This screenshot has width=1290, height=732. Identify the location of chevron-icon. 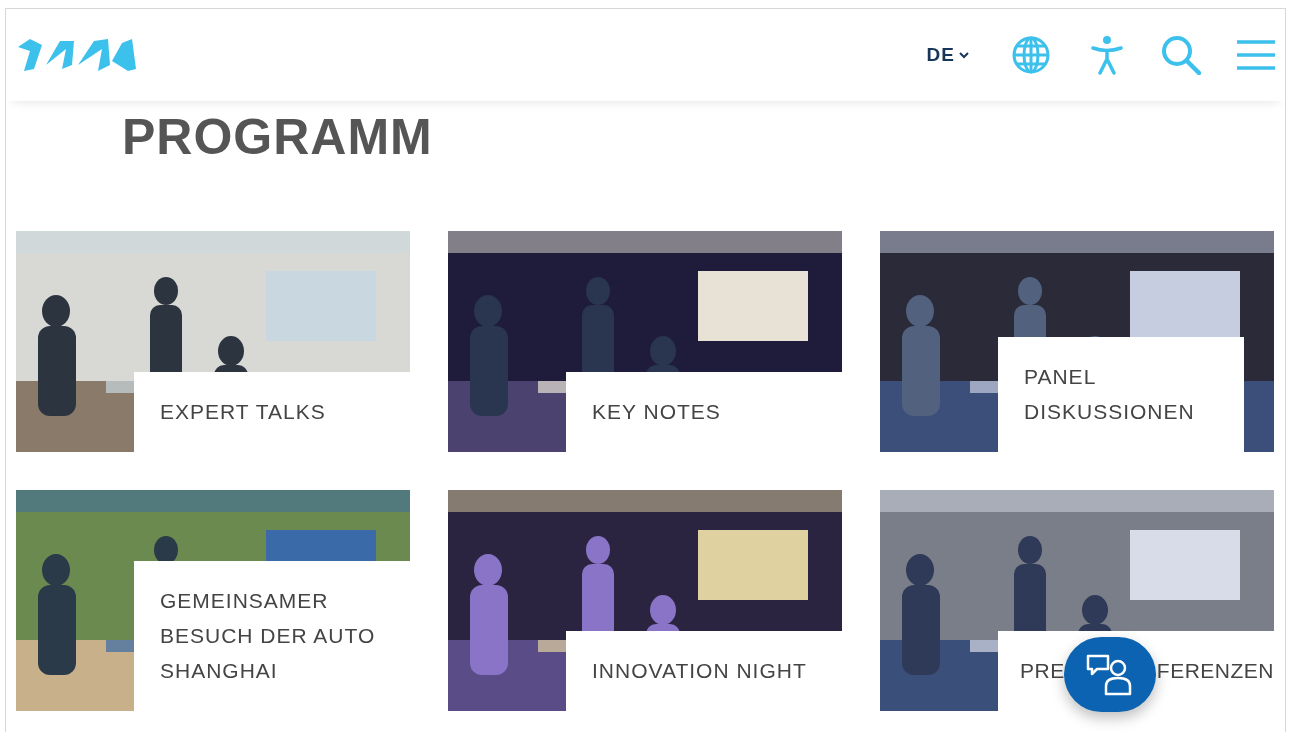
(964, 55).